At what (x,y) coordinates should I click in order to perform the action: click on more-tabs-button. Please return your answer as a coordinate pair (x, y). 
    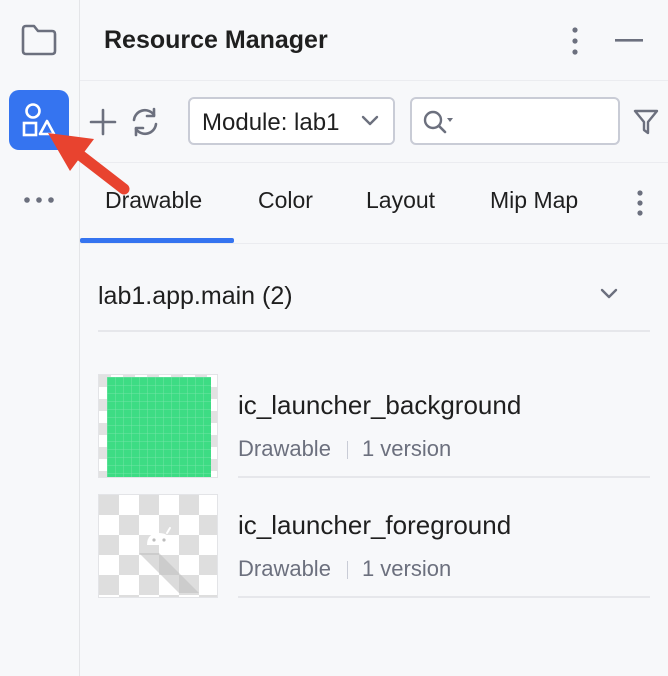
    Looking at the image, I should click on (641, 204).